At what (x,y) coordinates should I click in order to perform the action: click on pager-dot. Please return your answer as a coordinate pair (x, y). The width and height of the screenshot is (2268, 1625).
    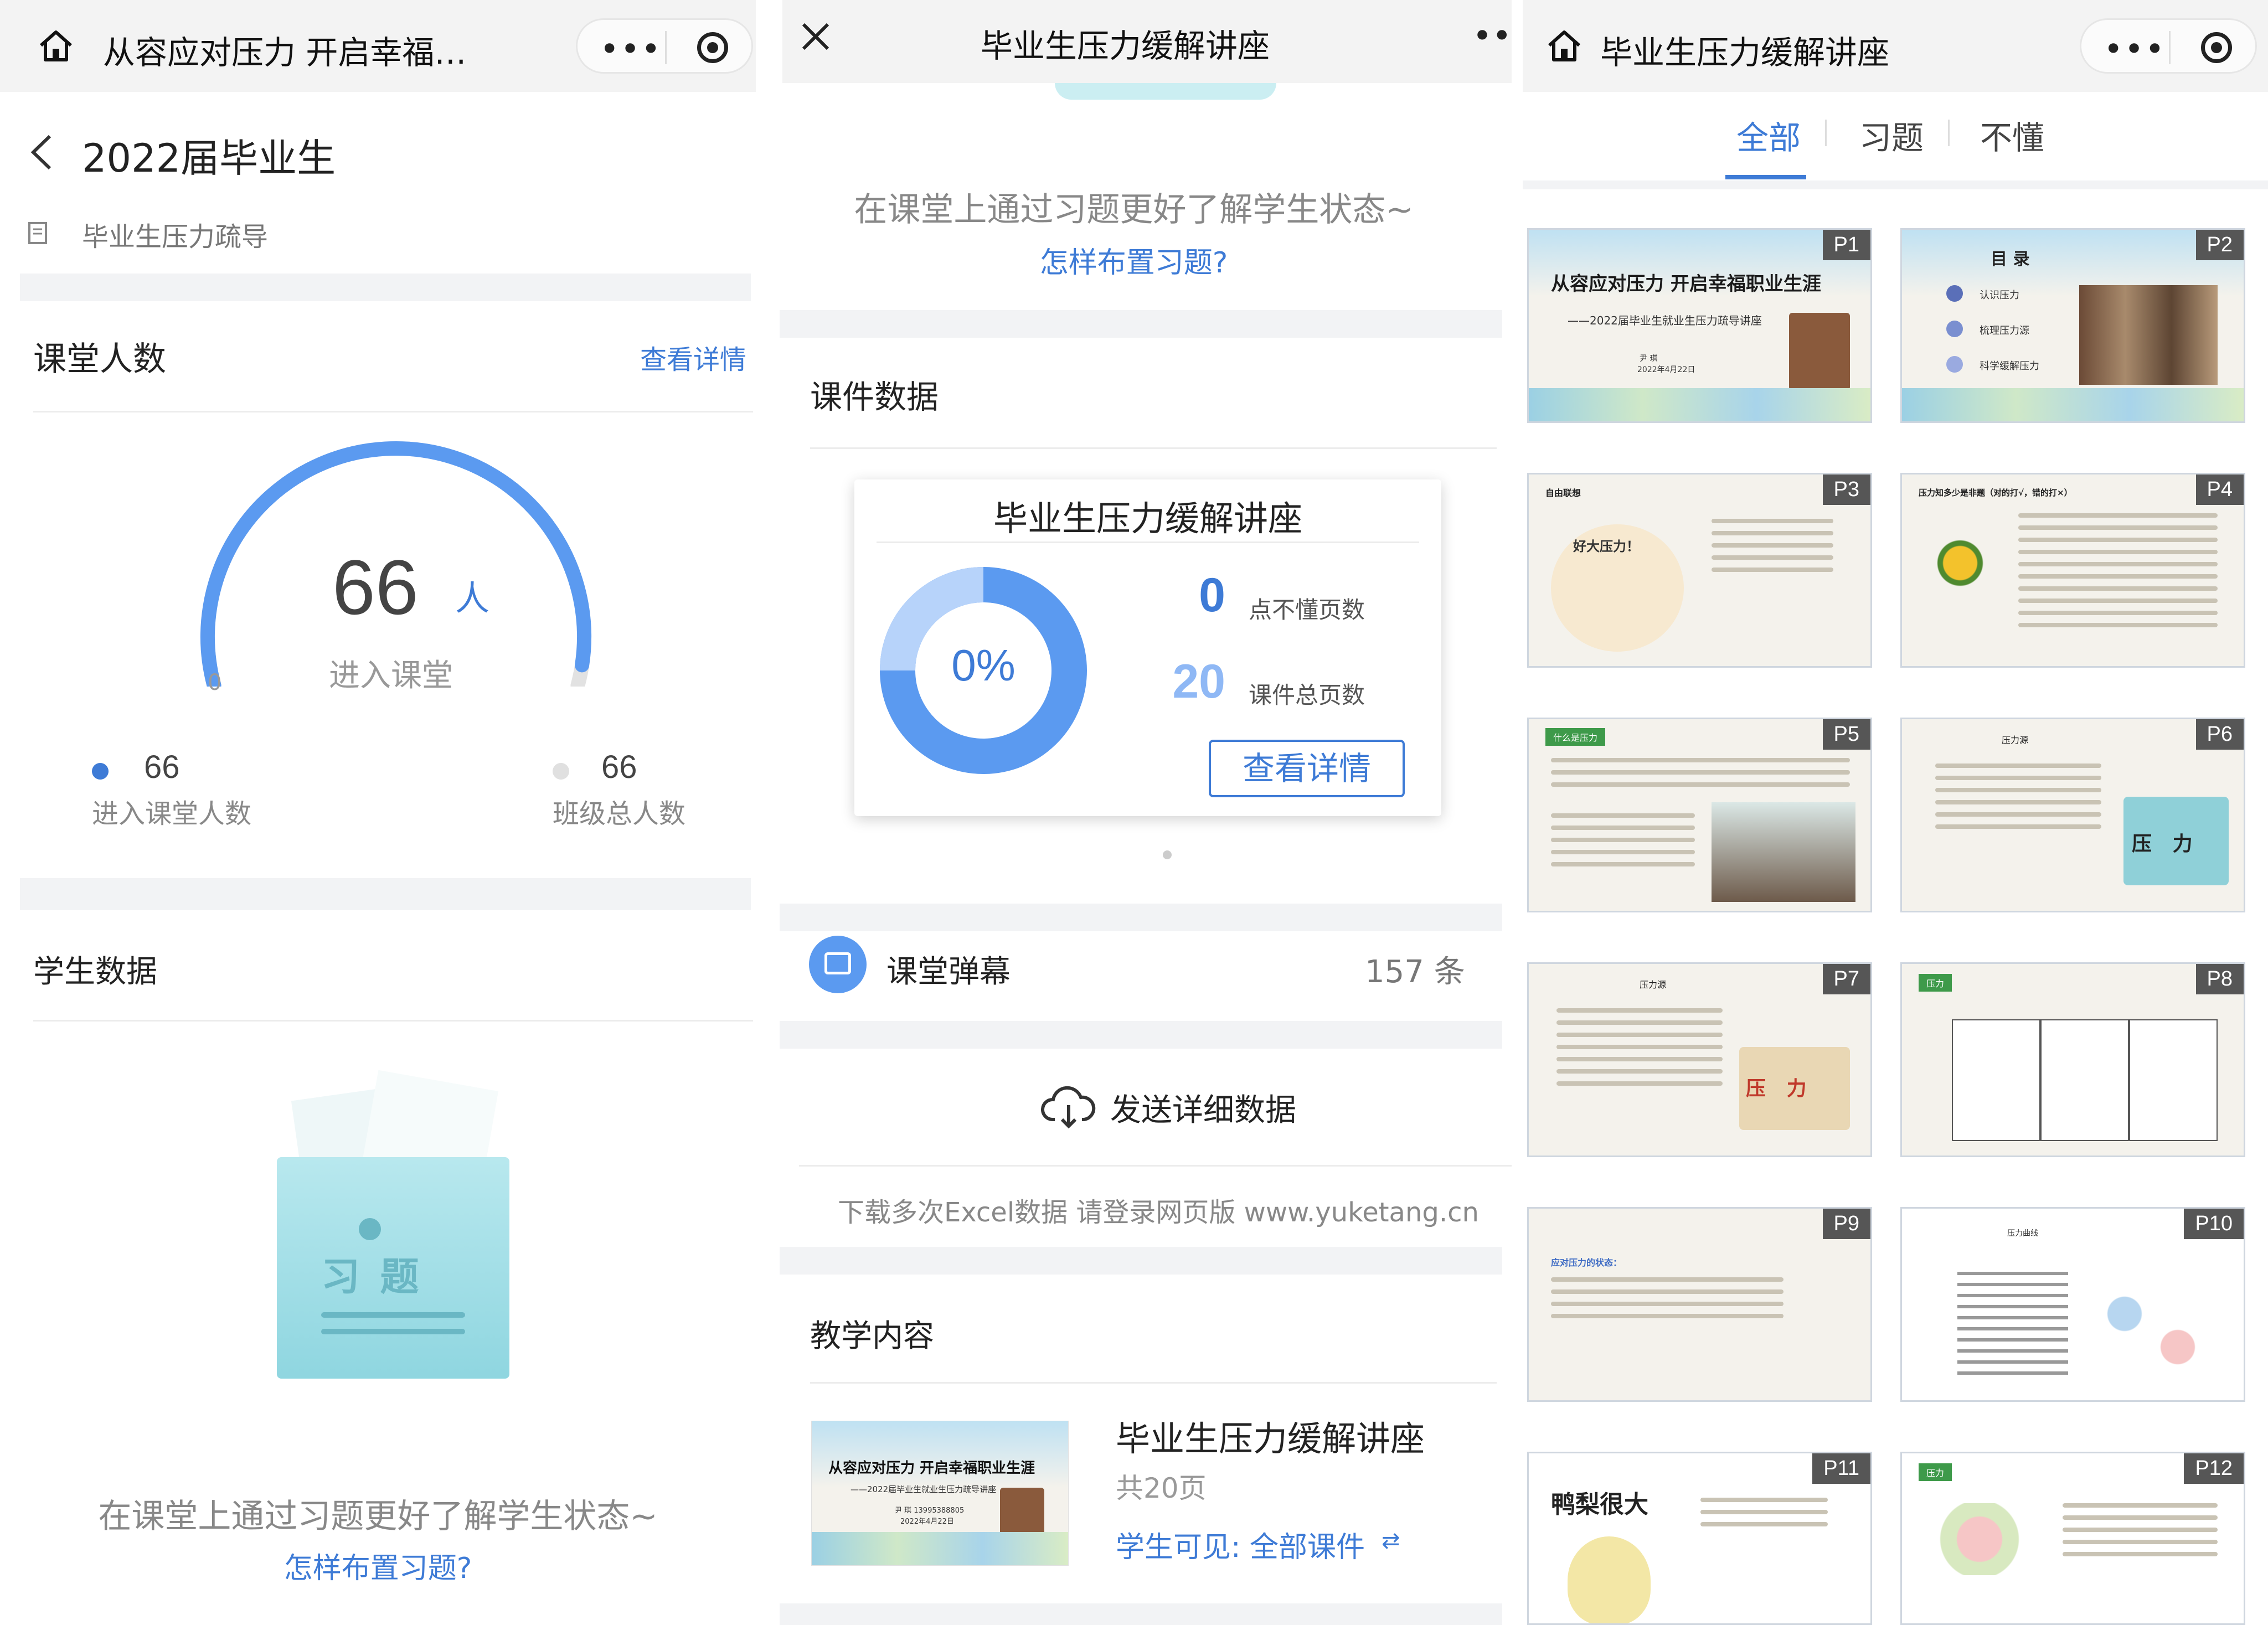
    Looking at the image, I should click on (1167, 854).